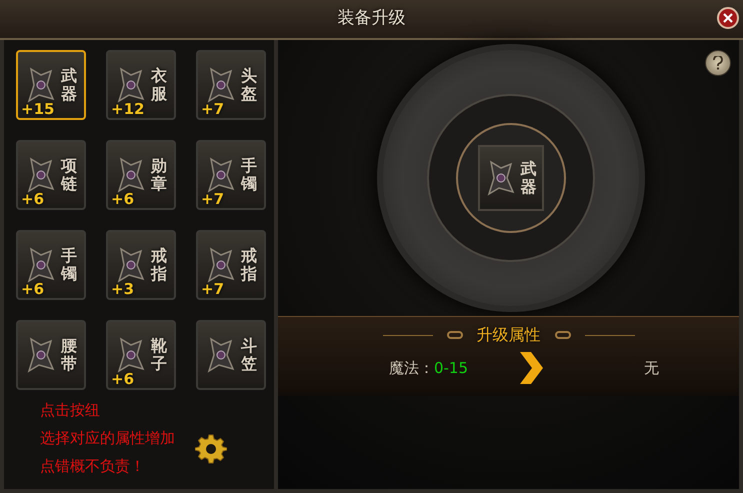 This screenshot has height=493, width=743. Describe the element at coordinates (159, 85) in the screenshot. I see `slot-label: 衣服` at that location.